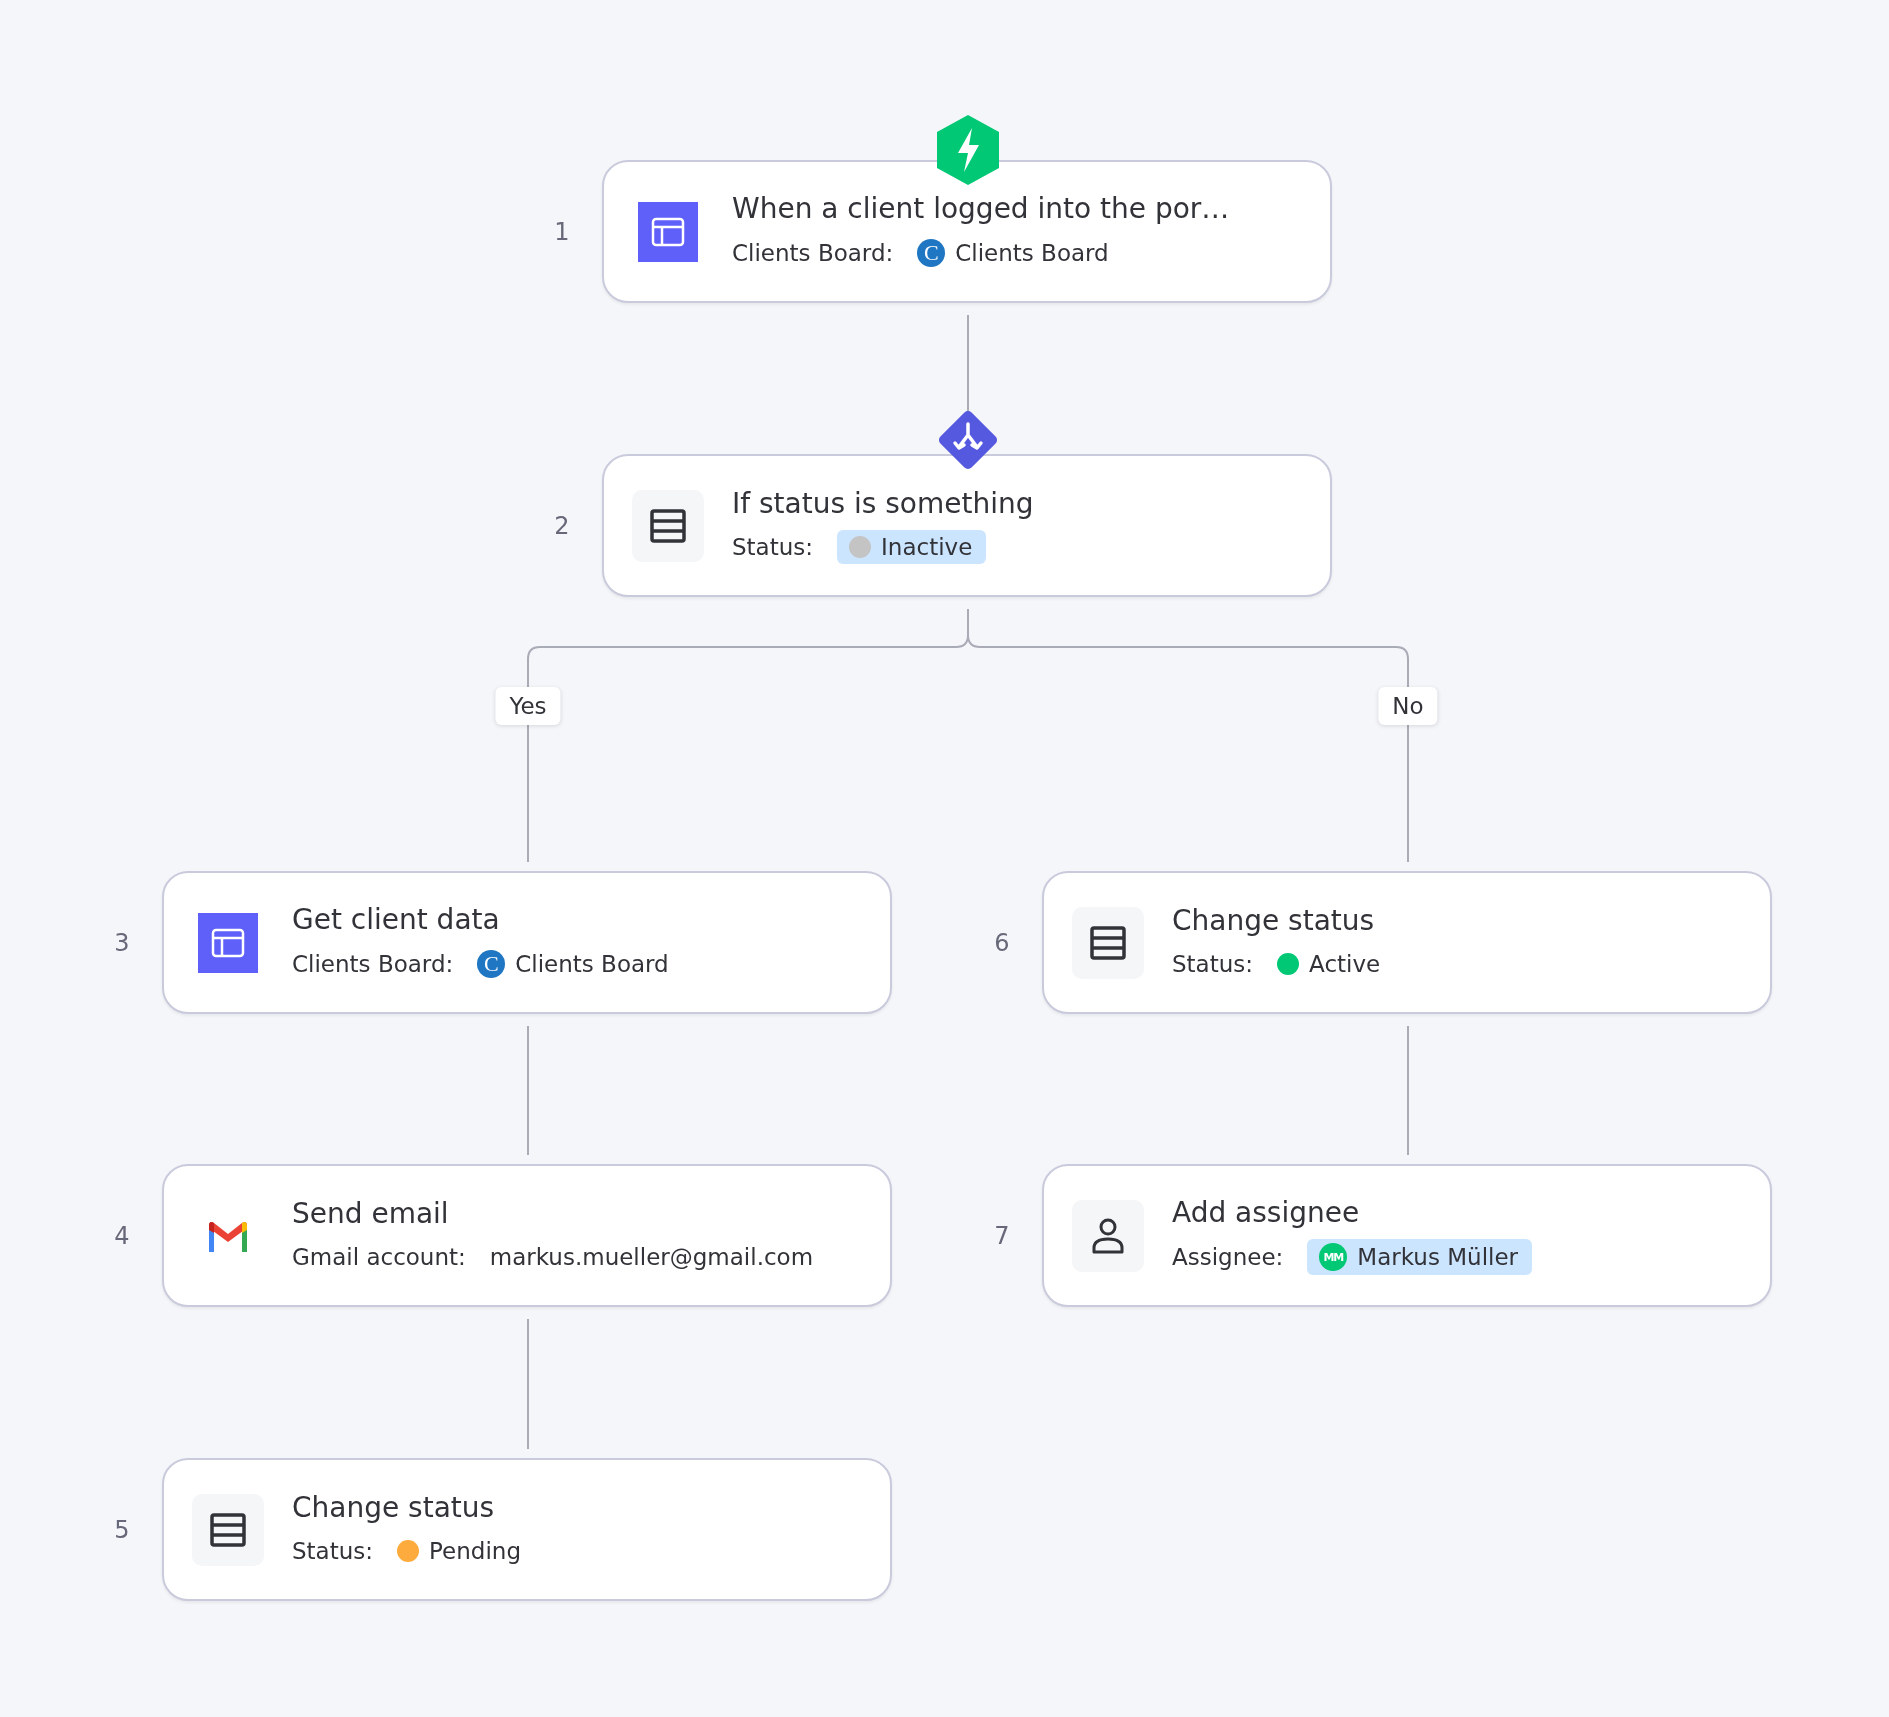 The image size is (1889, 1717). I want to click on field-value: Markus Müller, so click(1437, 1257).